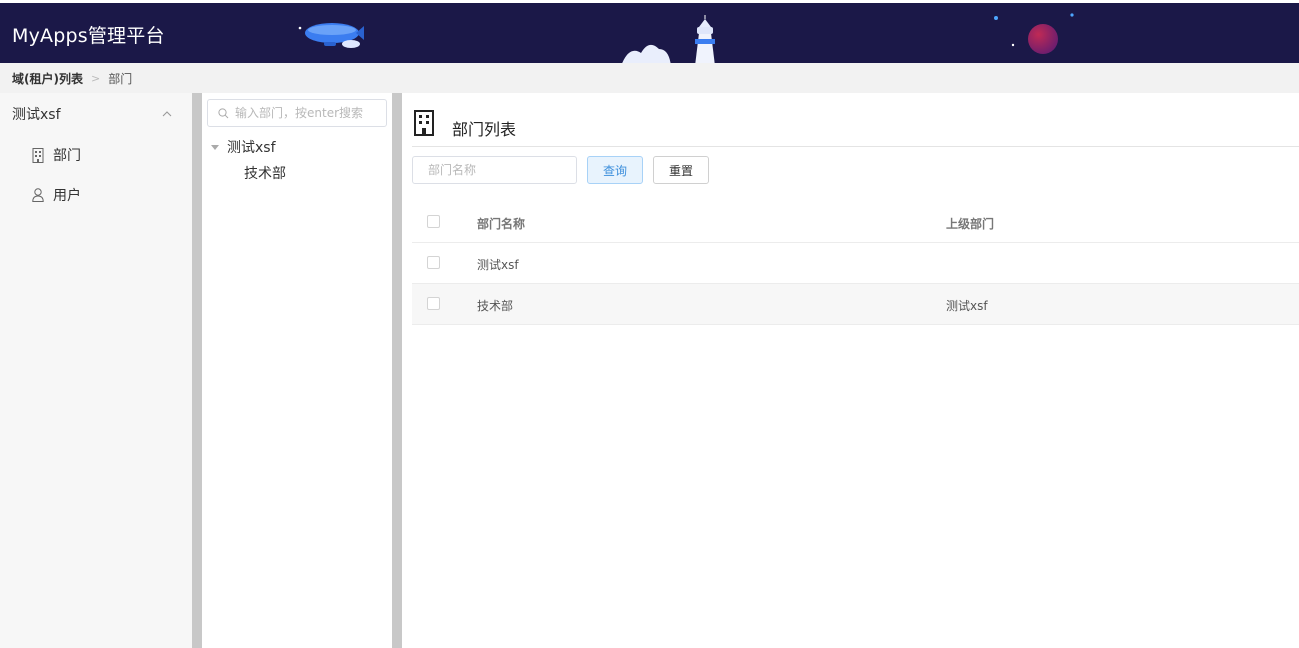  I want to click on search-icon, so click(223, 112).